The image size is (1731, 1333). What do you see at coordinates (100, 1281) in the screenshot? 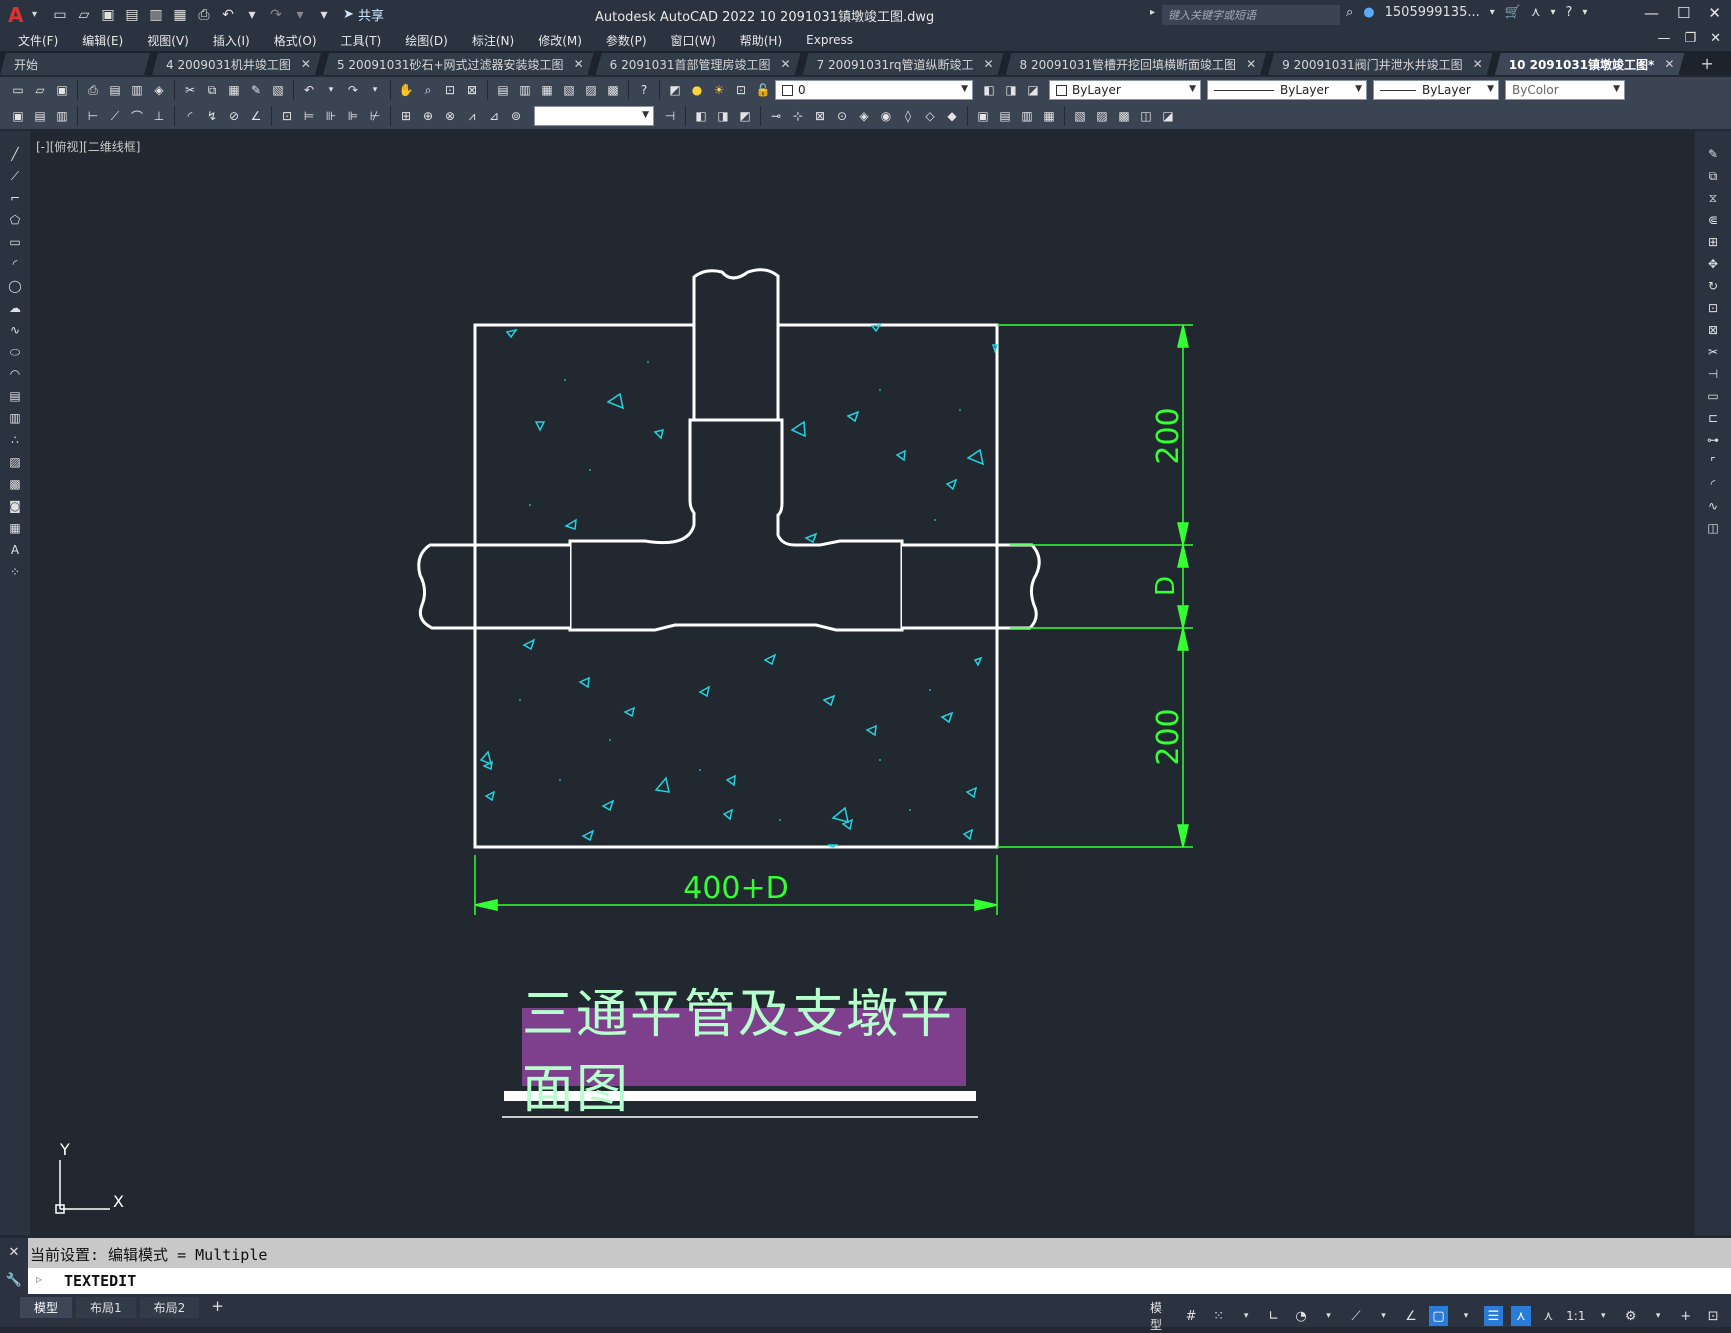
I see `command-input-text: TEXTEDIT` at bounding box center [100, 1281].